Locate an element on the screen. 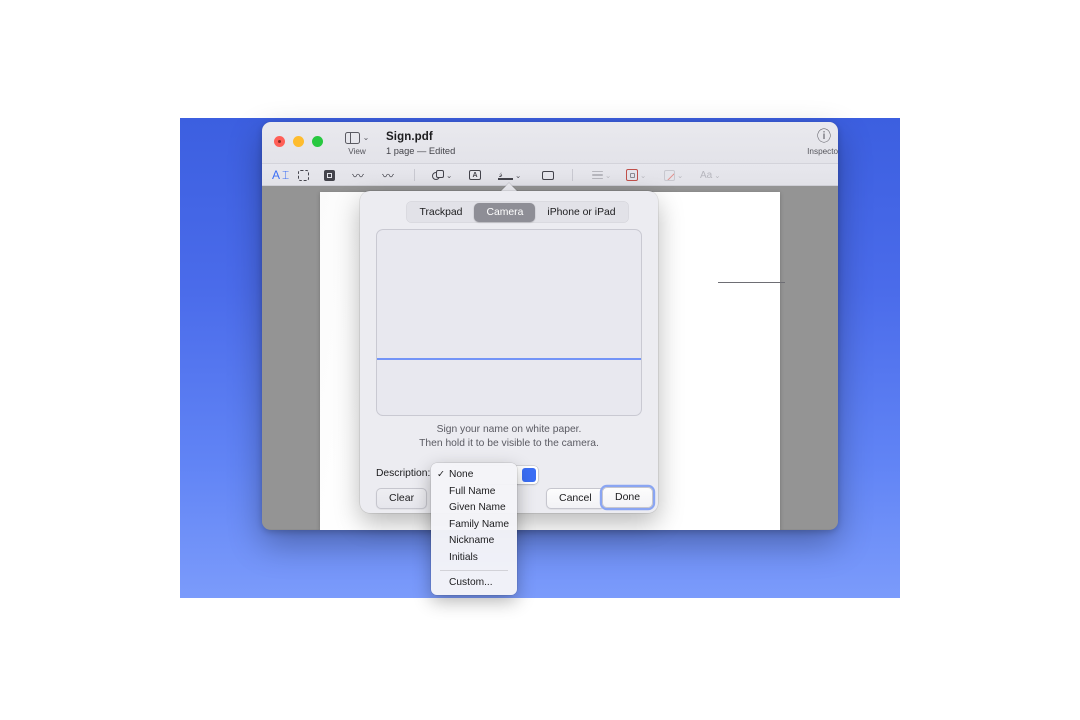 Image resolution: width=1080 pixels, height=720 pixels. fill-color-icon: ⌄ is located at coordinates (673, 175).